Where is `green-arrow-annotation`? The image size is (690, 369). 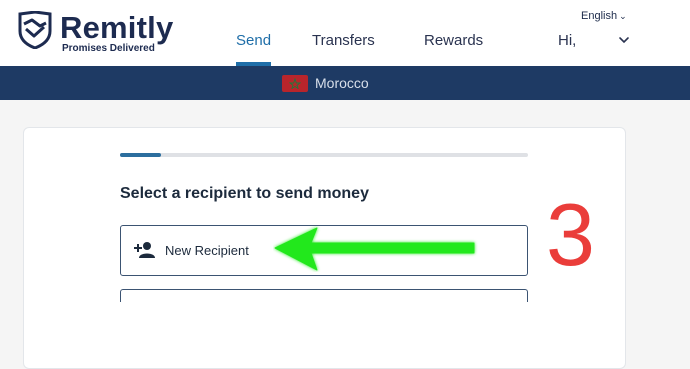 green-arrow-annotation is located at coordinates (374, 249).